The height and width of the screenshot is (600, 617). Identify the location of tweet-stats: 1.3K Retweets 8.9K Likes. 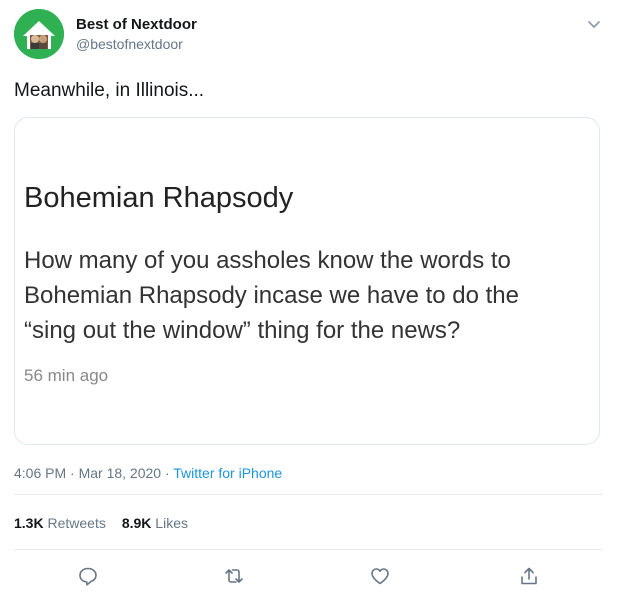
(101, 523).